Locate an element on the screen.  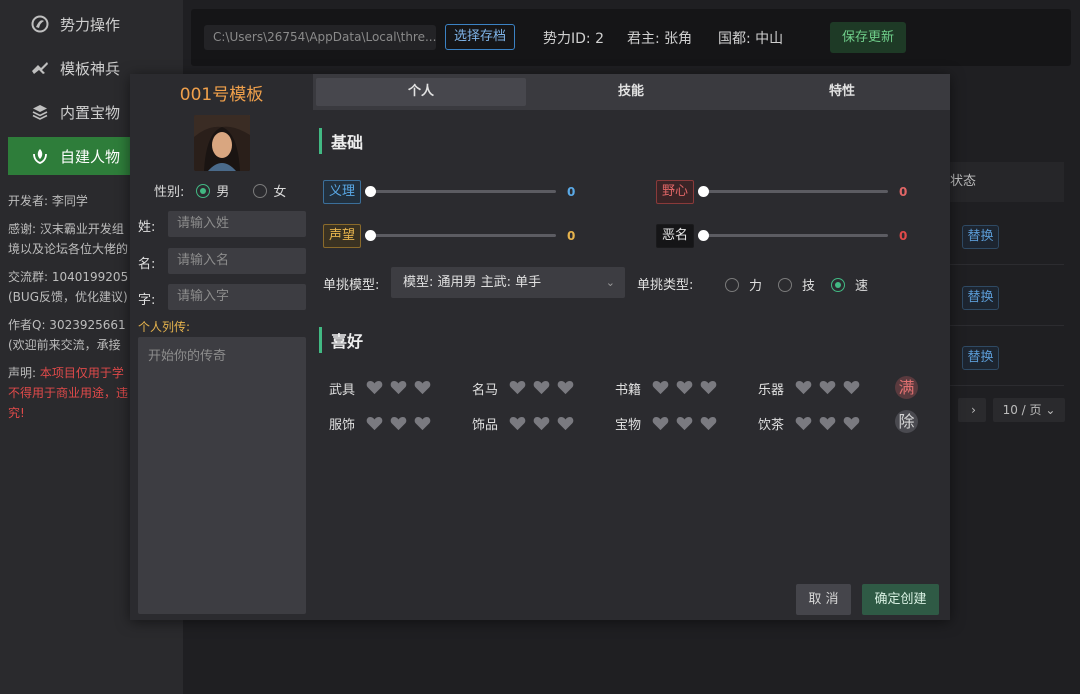
given-name-input: 请输入名 is located at coordinates (237, 261).